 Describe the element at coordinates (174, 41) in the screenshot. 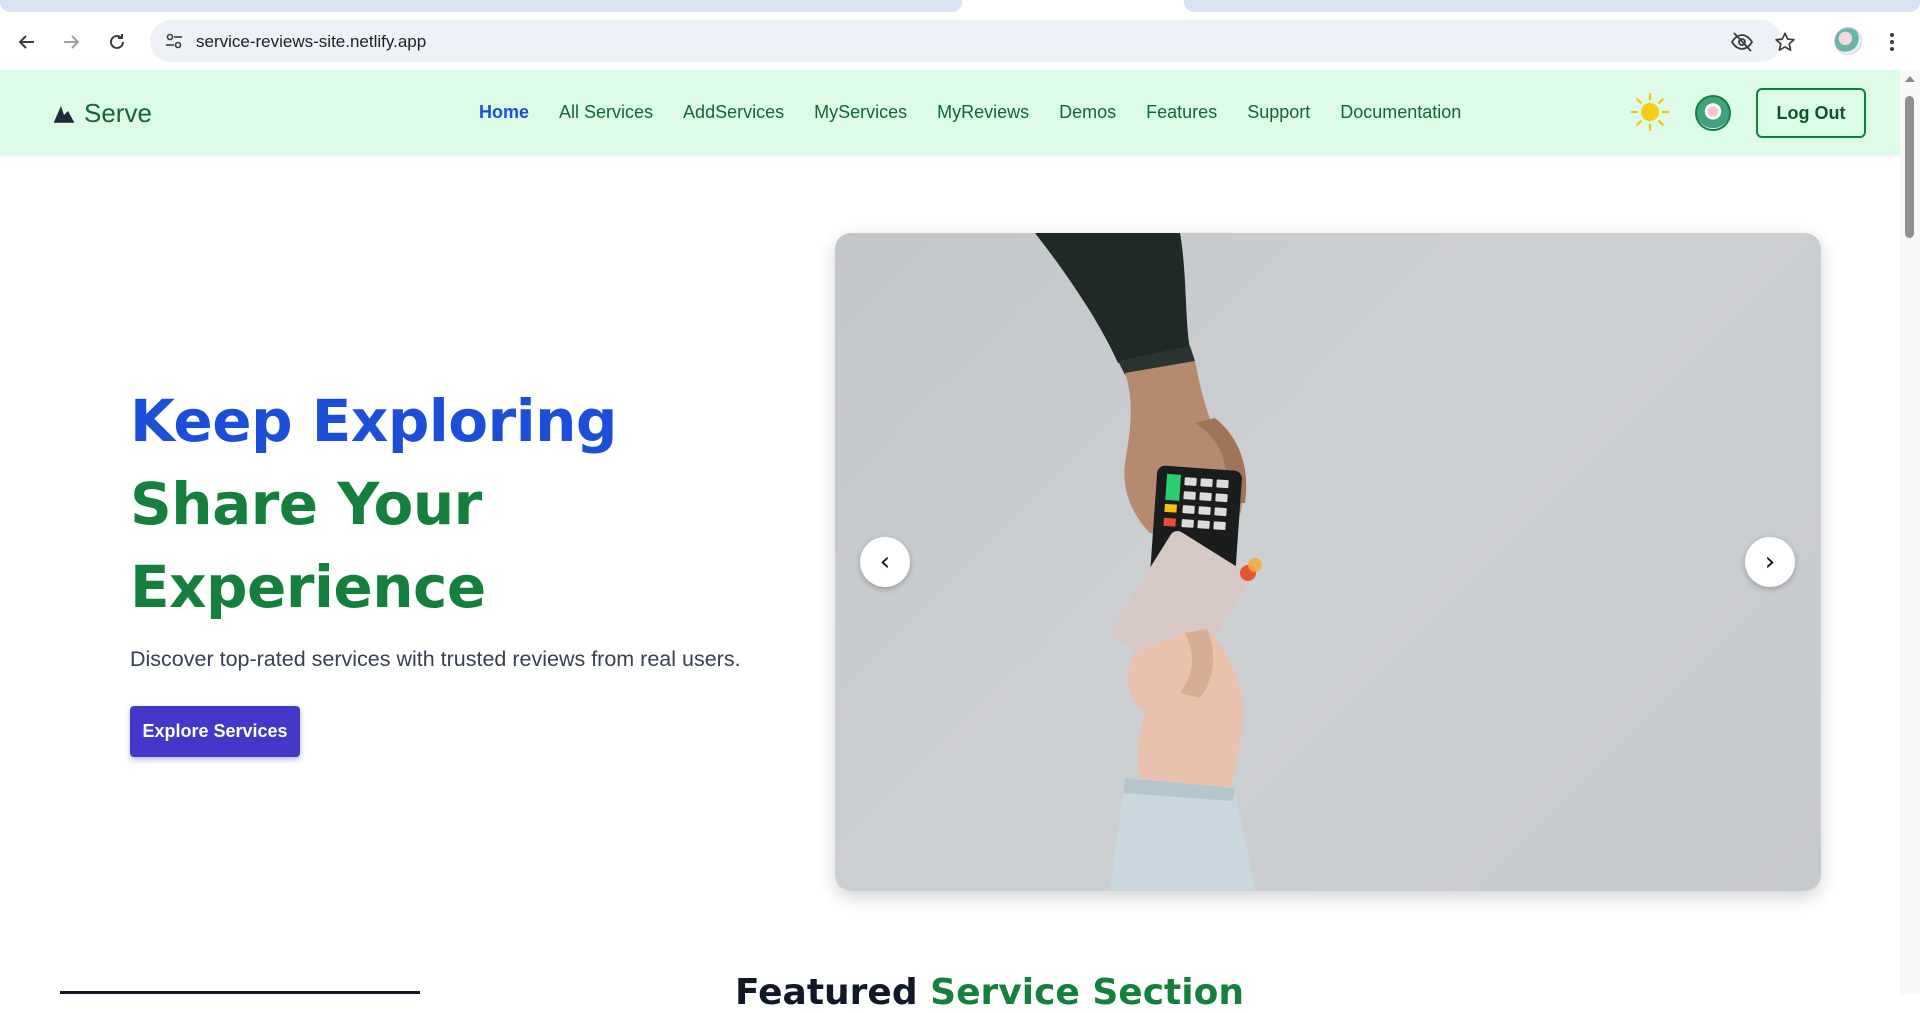

I see `tune-icon` at that location.